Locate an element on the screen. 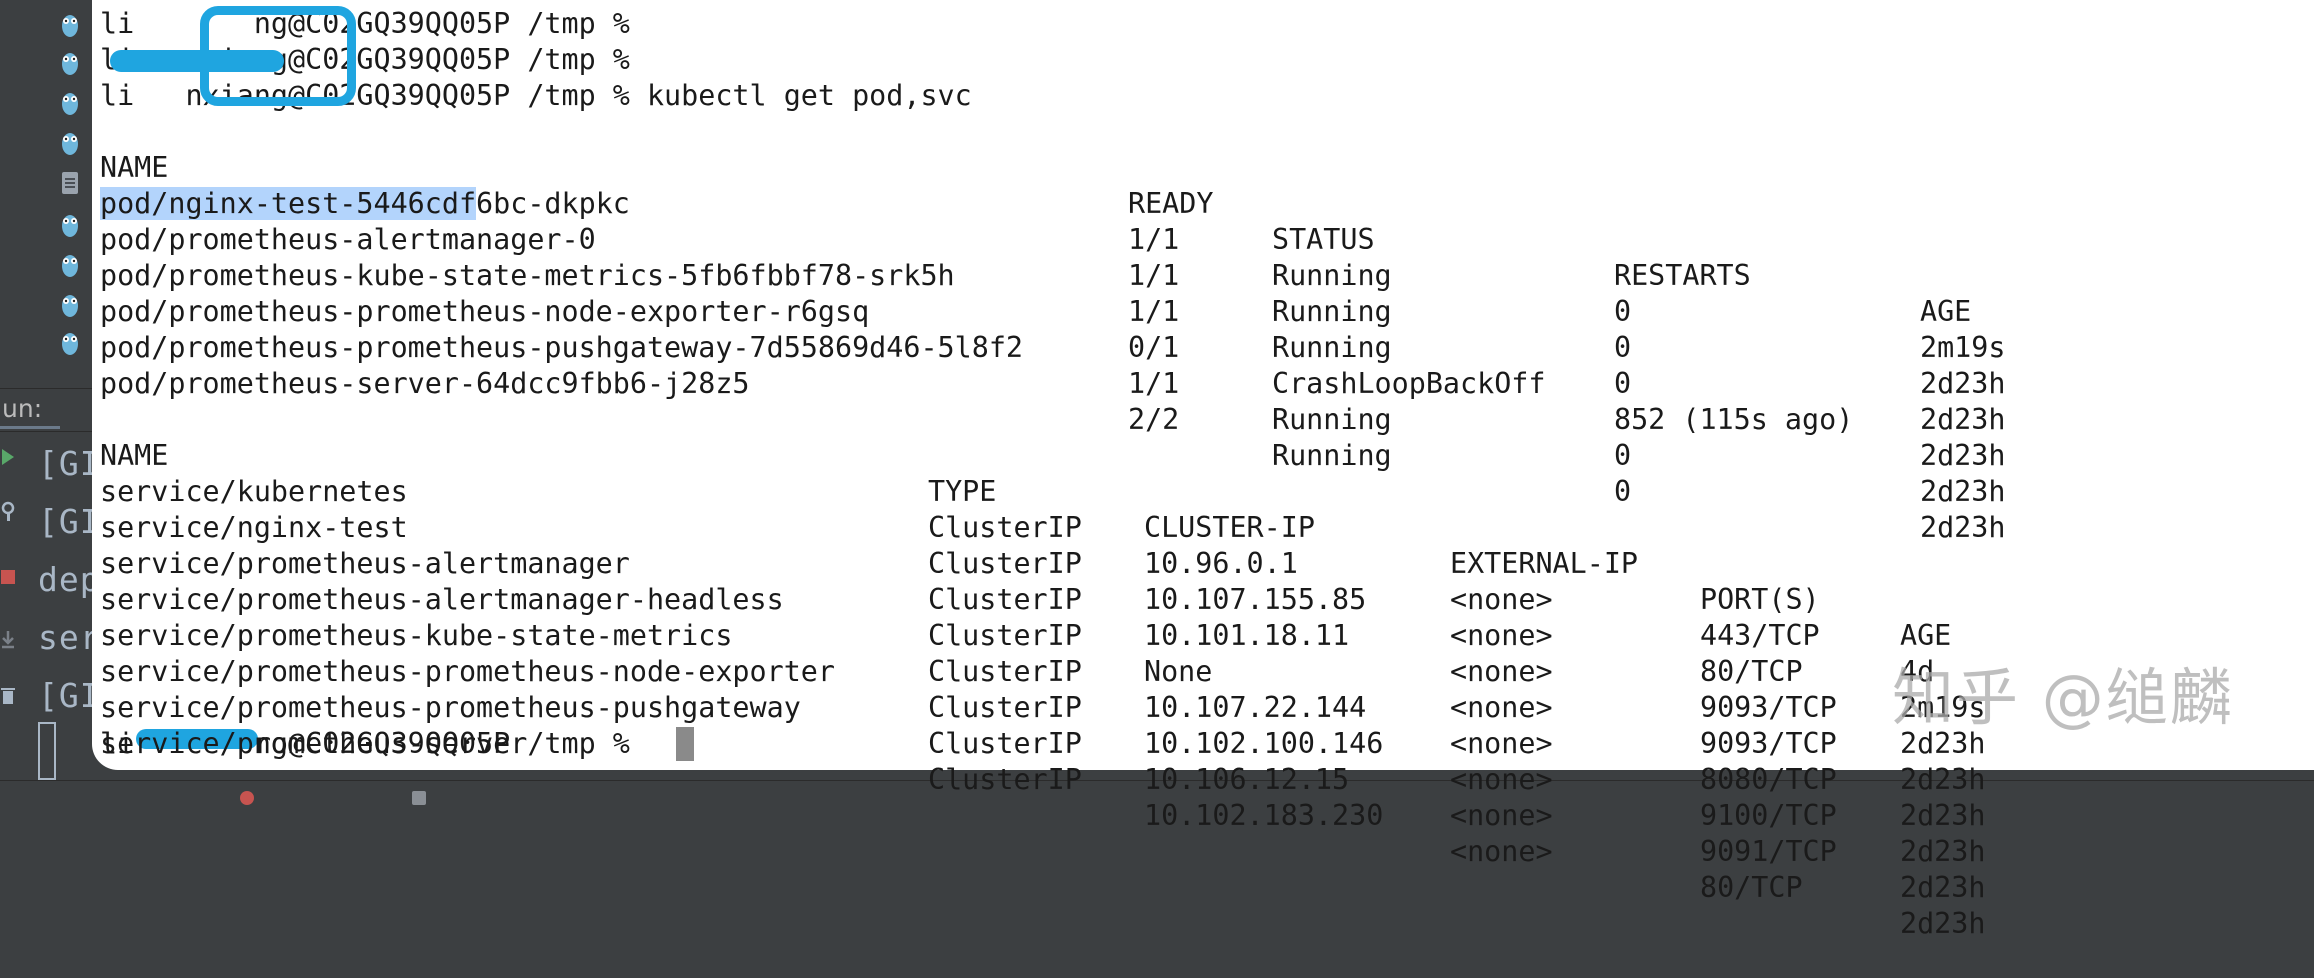 This screenshot has width=2314, height=978. pod-age: 2d23h is located at coordinates (1963, 383).